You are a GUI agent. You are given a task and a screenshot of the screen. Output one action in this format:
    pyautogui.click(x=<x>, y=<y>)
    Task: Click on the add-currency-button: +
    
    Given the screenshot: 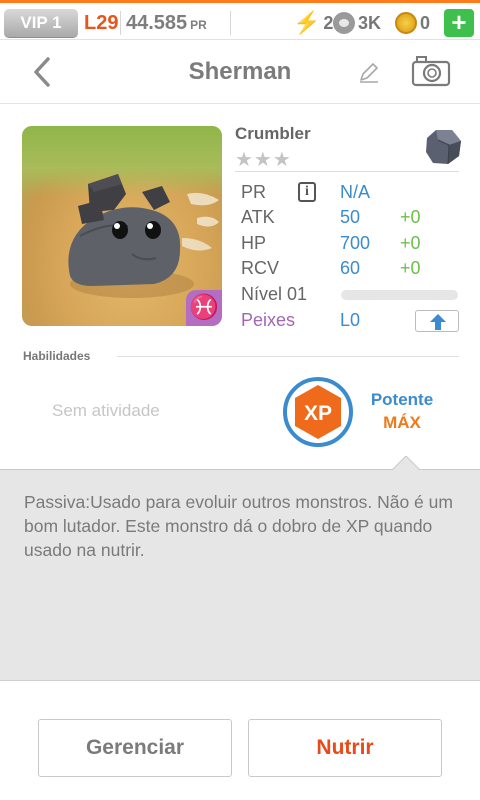 What is the action you would take?
    pyautogui.click(x=459, y=23)
    